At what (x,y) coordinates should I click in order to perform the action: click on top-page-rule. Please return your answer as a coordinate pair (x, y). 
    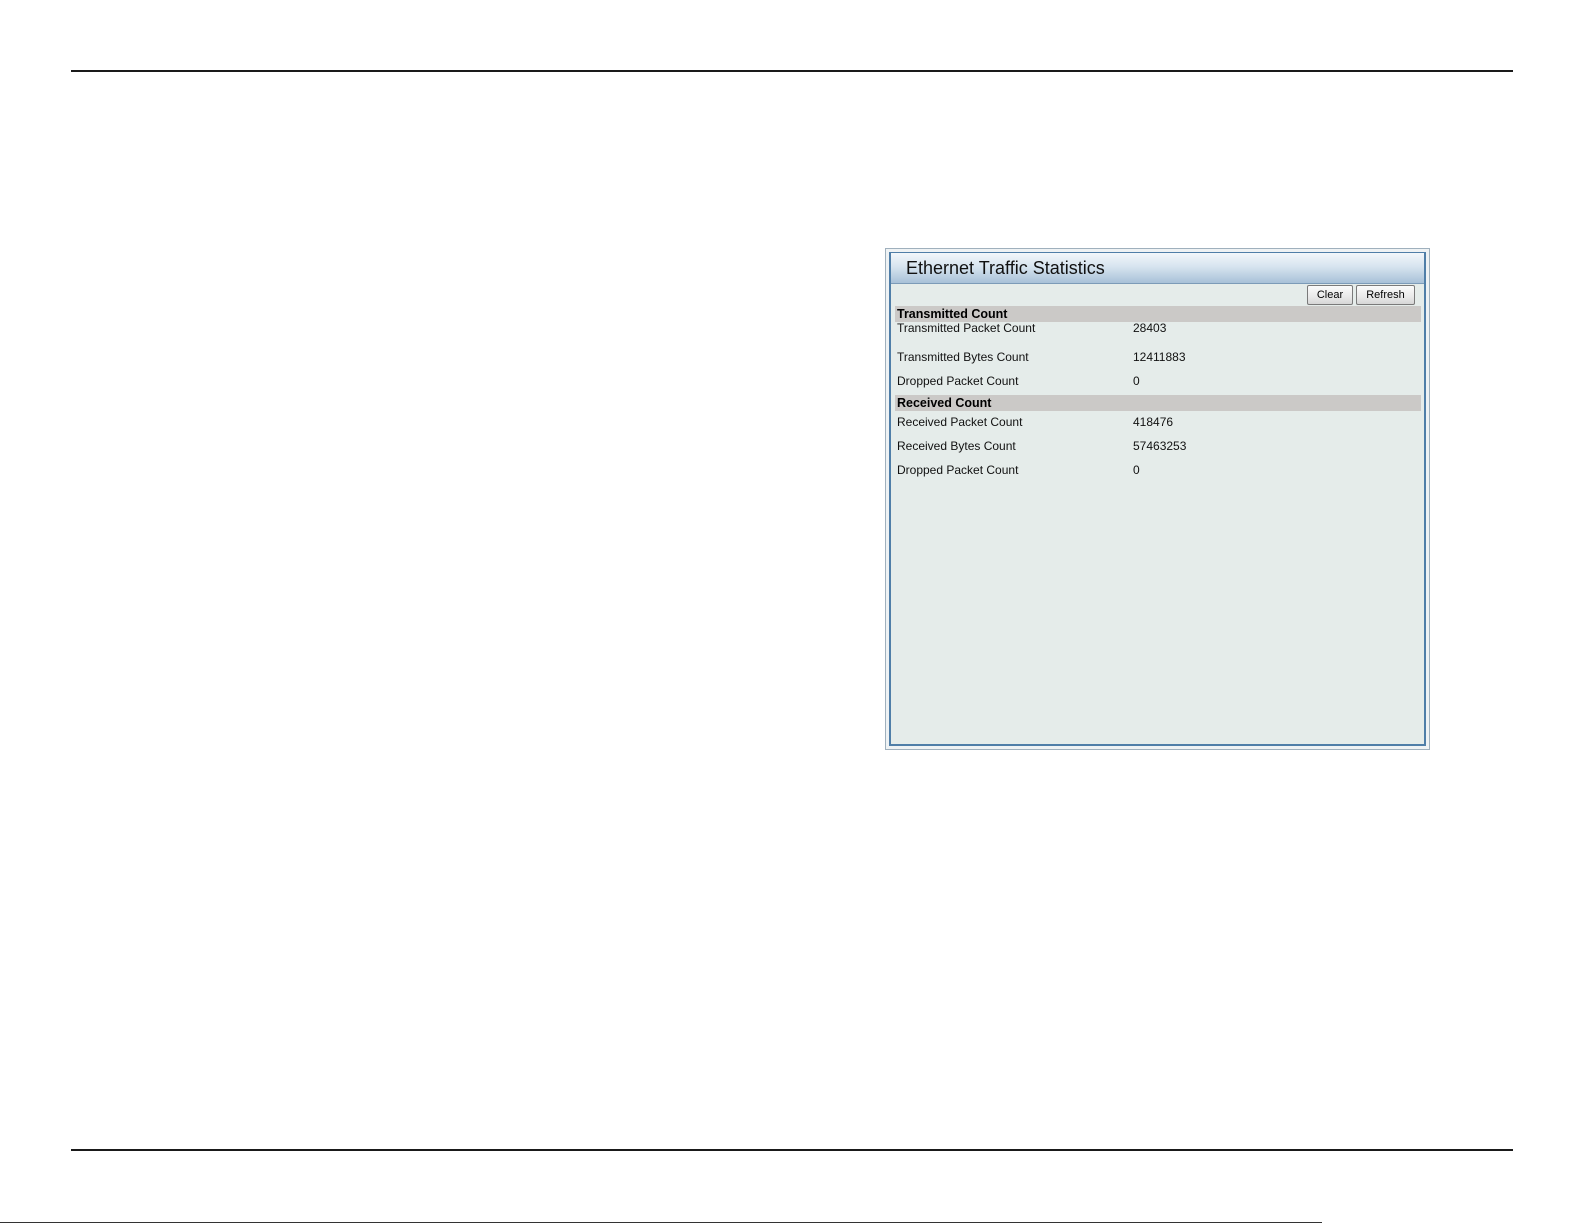
    Looking at the image, I should click on (792, 71).